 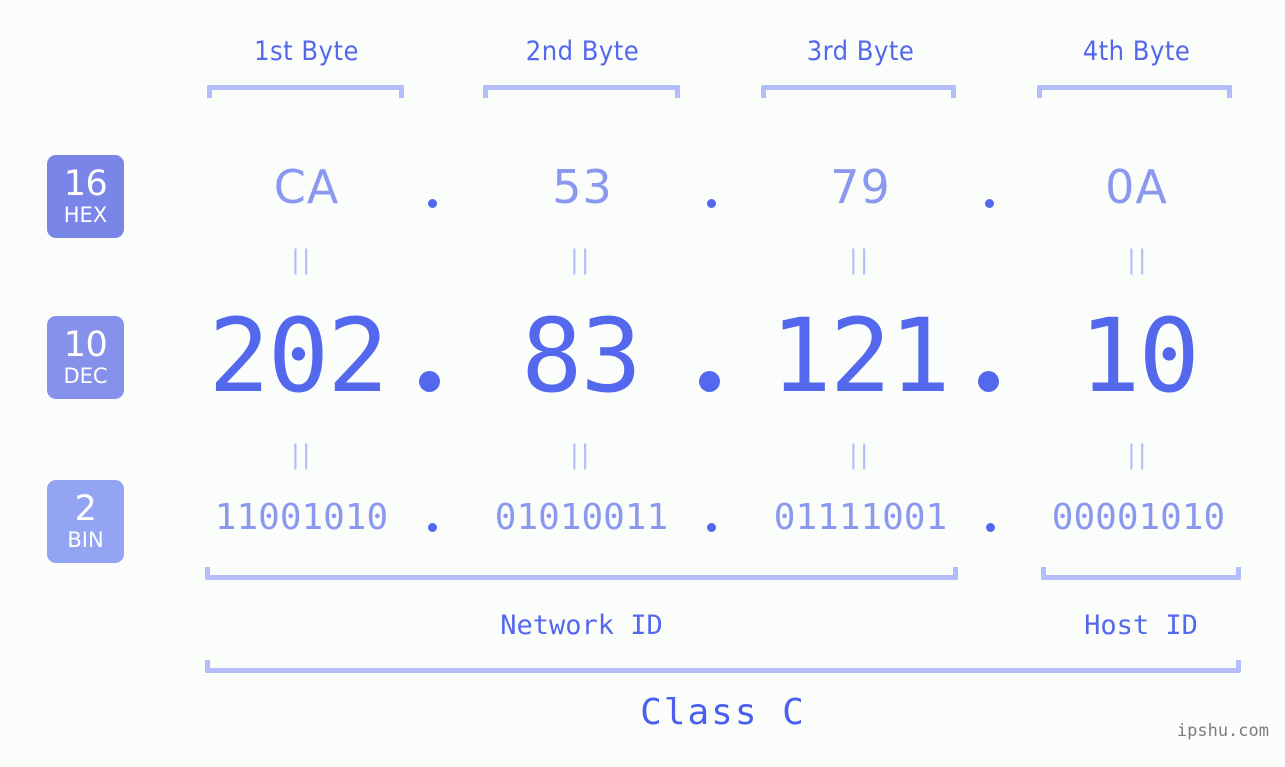 What do you see at coordinates (581, 356) in the screenshot?
I see `dec-byte-2: 83` at bounding box center [581, 356].